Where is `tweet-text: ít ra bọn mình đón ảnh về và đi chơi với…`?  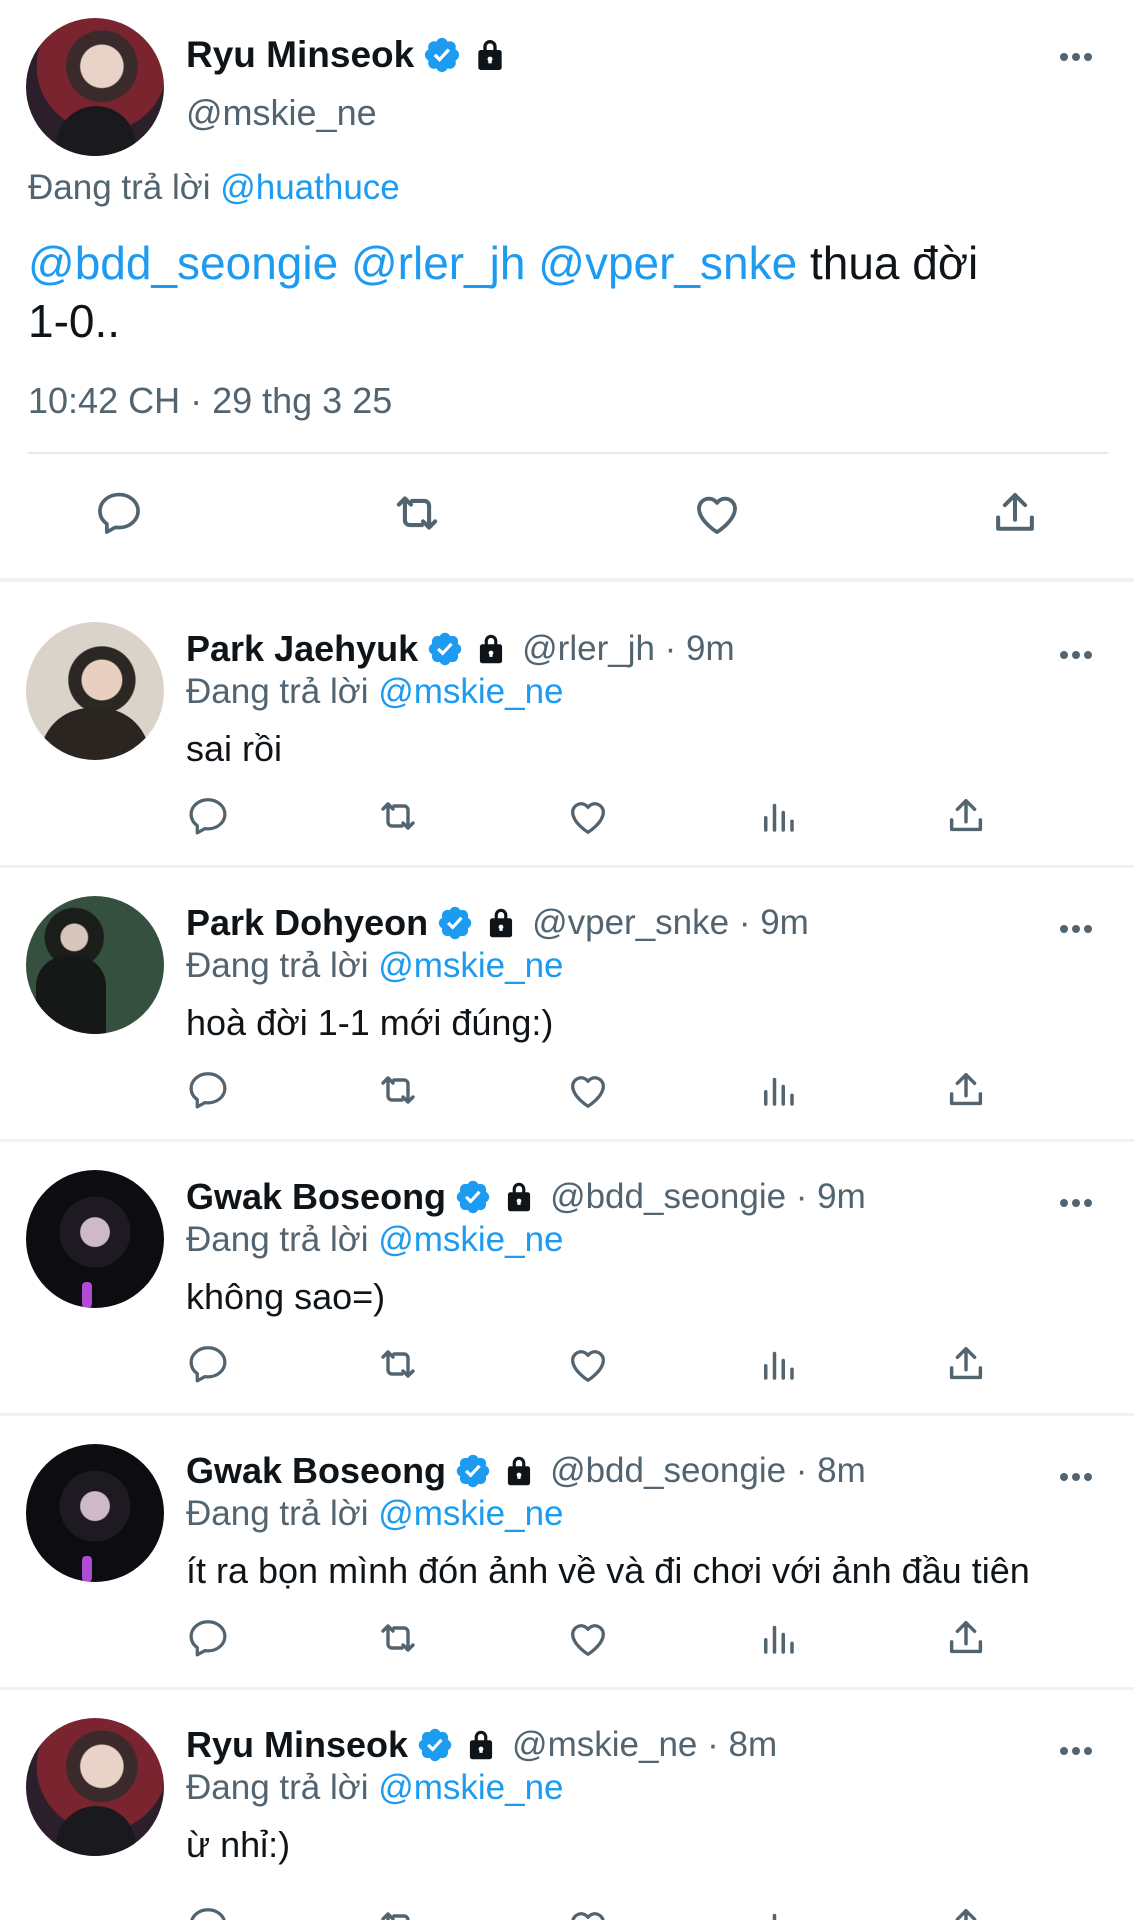 tweet-text: ít ra bọn mình đón ảnh về và đi chơi với… is located at coordinates (608, 1570).